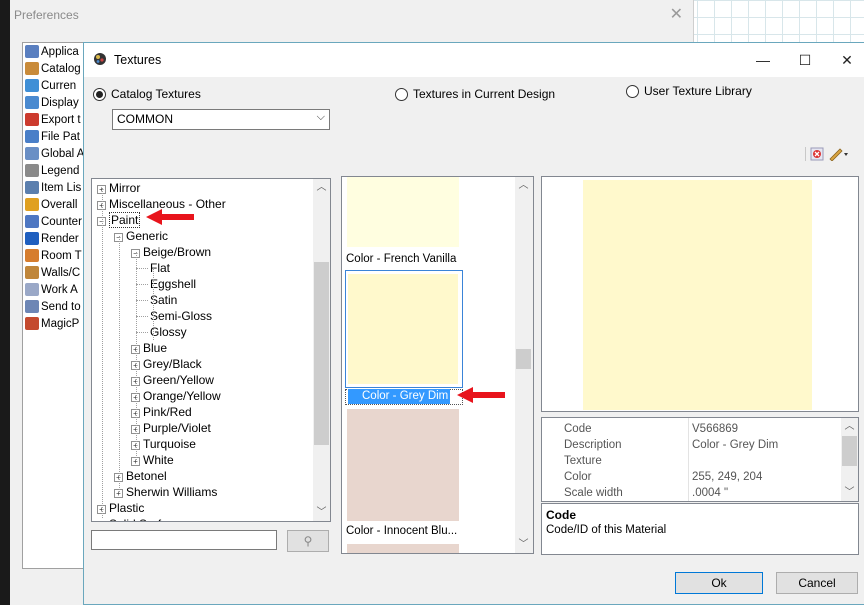 The height and width of the screenshot is (605, 864). I want to click on tree-item: +Solid Surface, so click(138, 519).